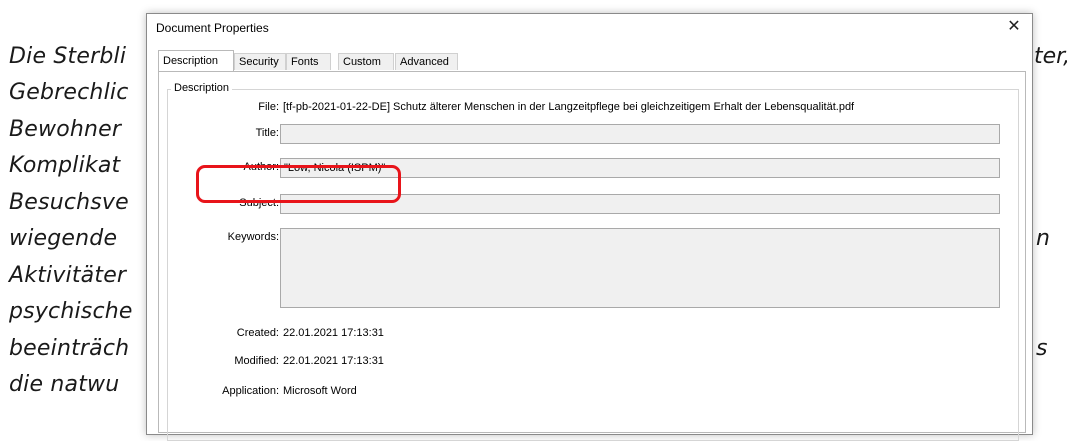 The height and width of the screenshot is (441, 1067). What do you see at coordinates (1042, 348) in the screenshot?
I see `document-text-fragment: s` at bounding box center [1042, 348].